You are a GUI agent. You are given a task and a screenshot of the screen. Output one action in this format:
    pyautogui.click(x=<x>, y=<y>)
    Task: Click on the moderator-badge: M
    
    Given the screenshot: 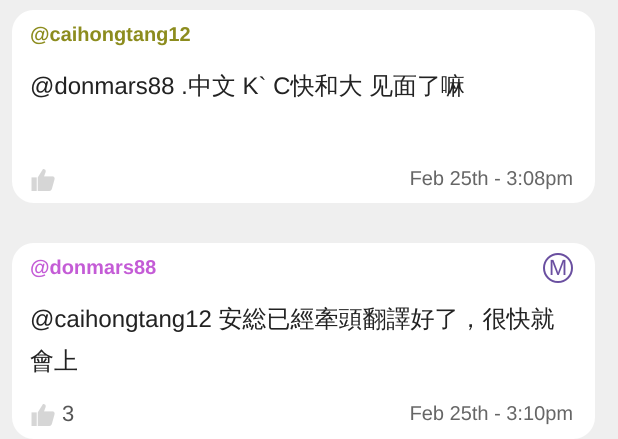 What is the action you would take?
    pyautogui.click(x=558, y=268)
    